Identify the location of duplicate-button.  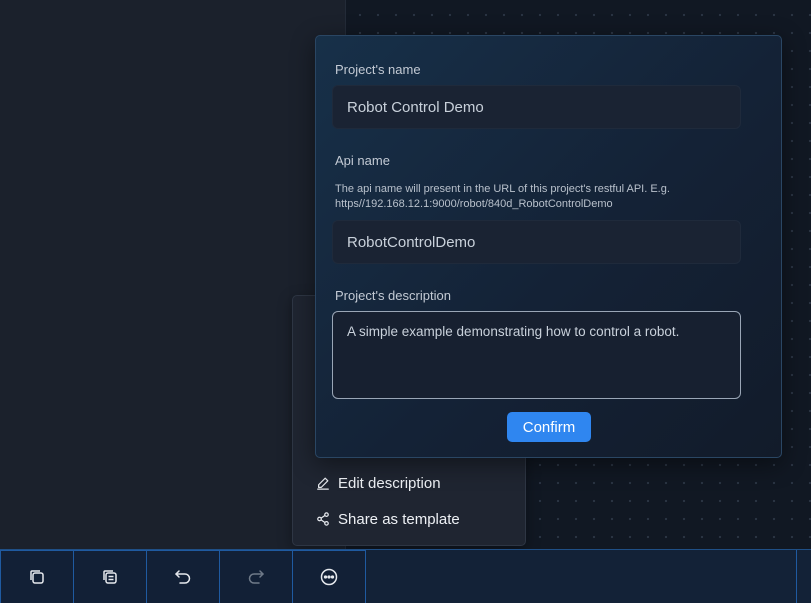
(110, 576).